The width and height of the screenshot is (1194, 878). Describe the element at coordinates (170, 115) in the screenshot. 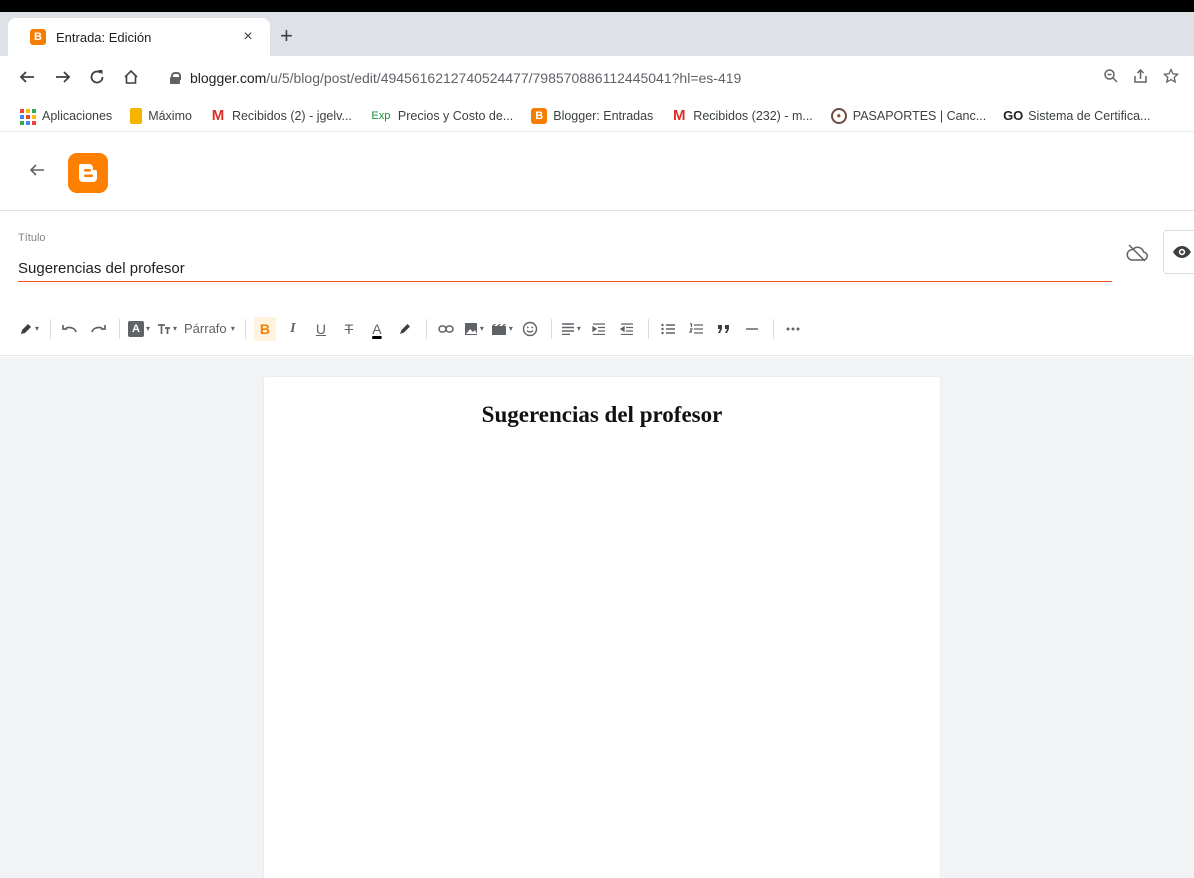

I see `bookmark-label: Máximo` at that location.